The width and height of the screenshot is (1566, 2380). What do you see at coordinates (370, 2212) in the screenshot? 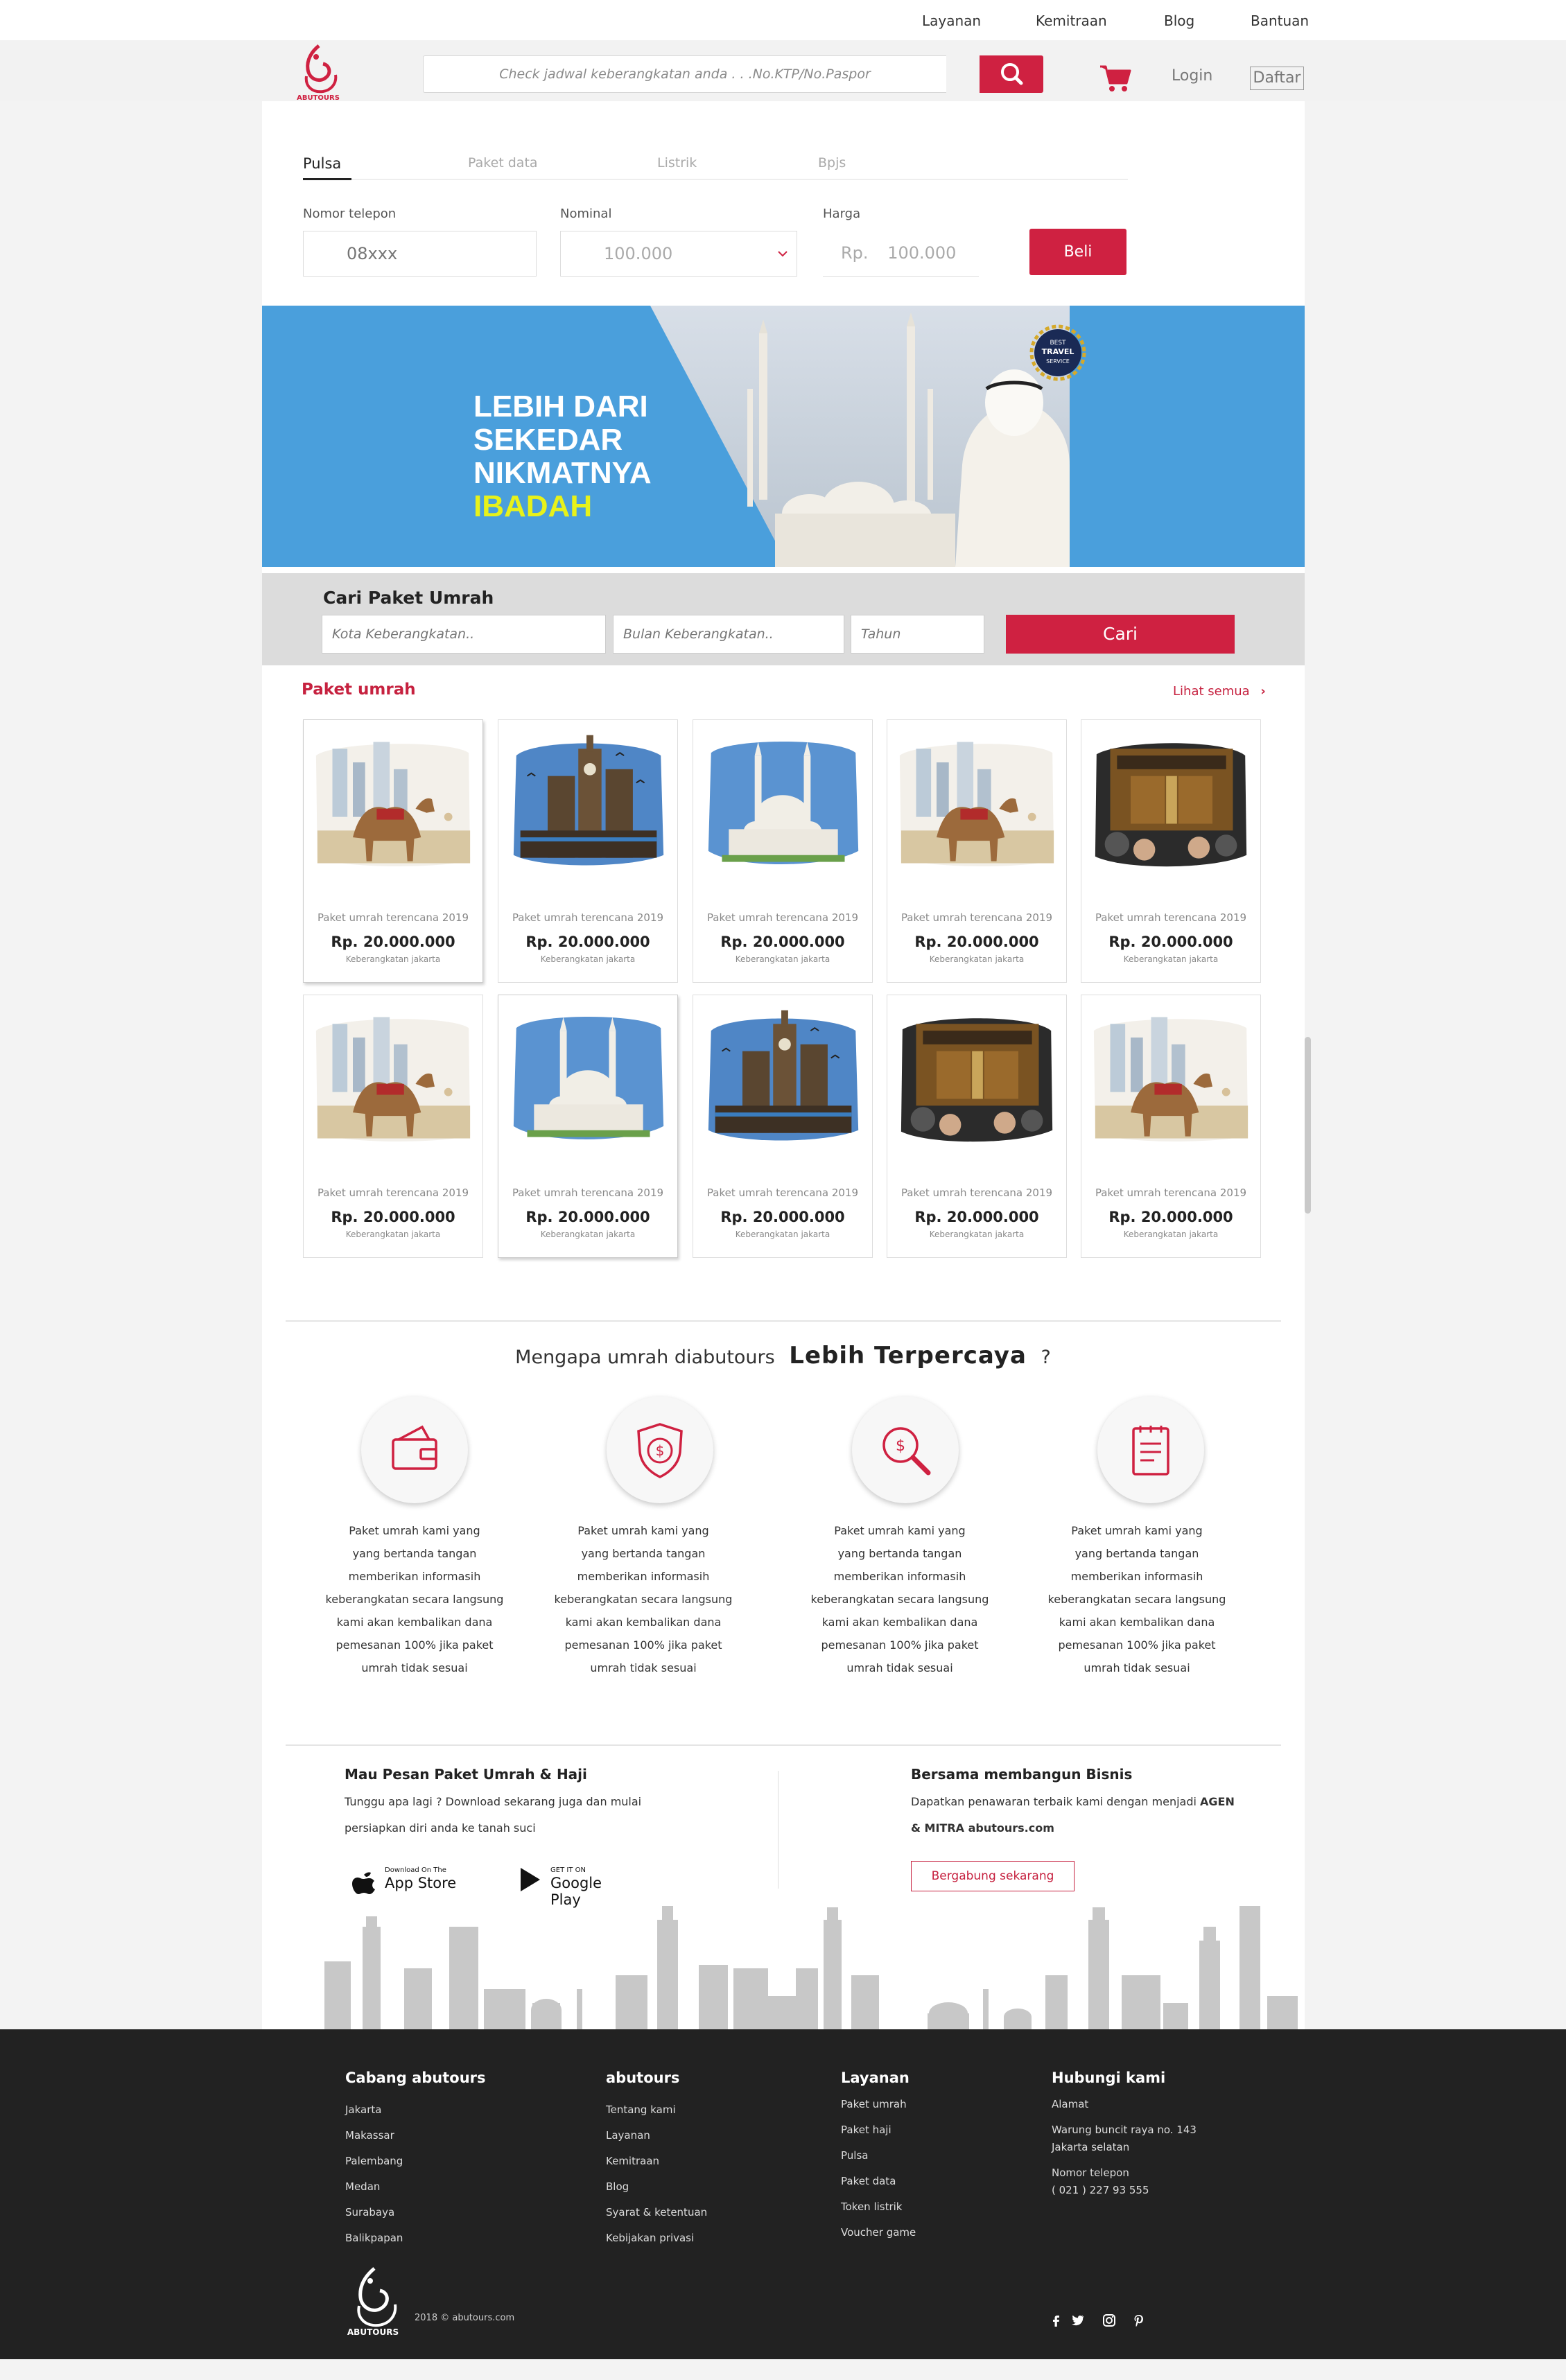
I see `footer-link-cabang: Surabaya` at bounding box center [370, 2212].